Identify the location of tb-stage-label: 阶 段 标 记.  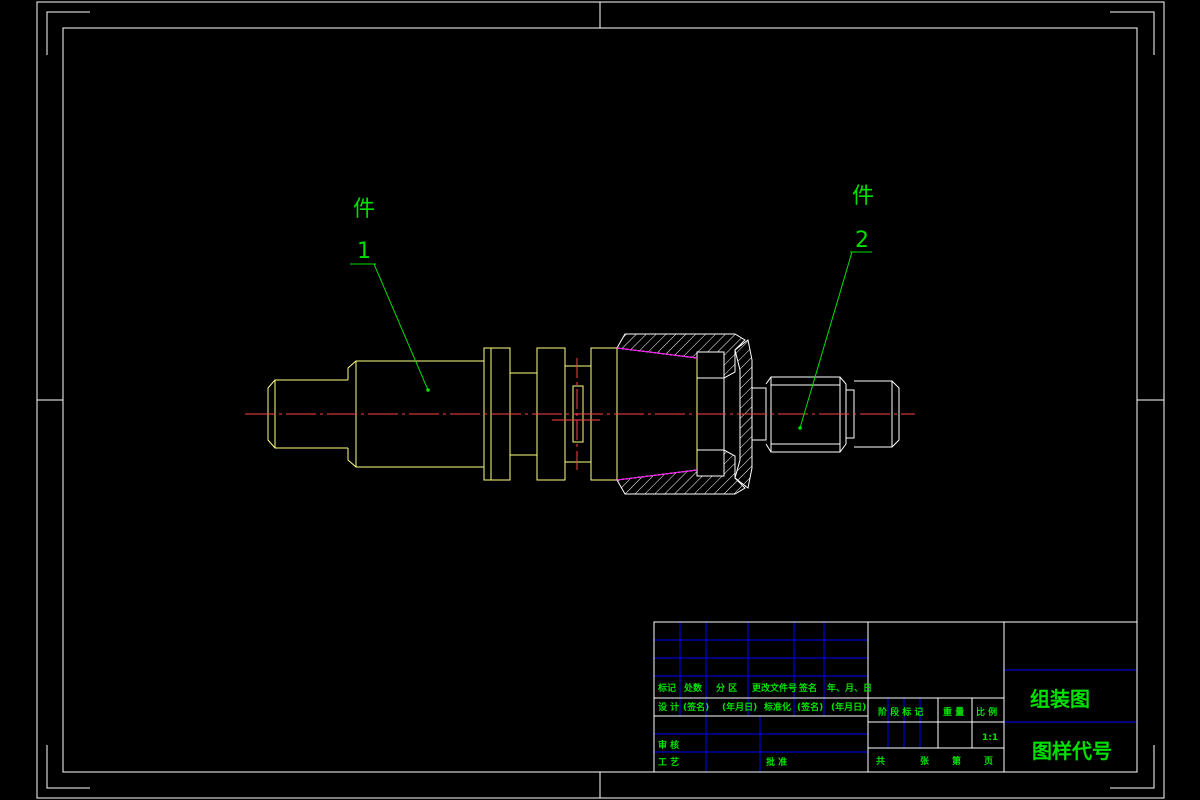
(900, 712).